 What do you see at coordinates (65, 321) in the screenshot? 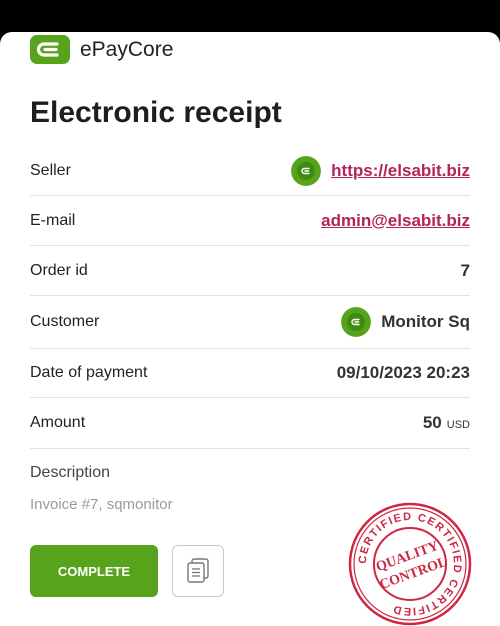
I see `customer-label: Customer` at bounding box center [65, 321].